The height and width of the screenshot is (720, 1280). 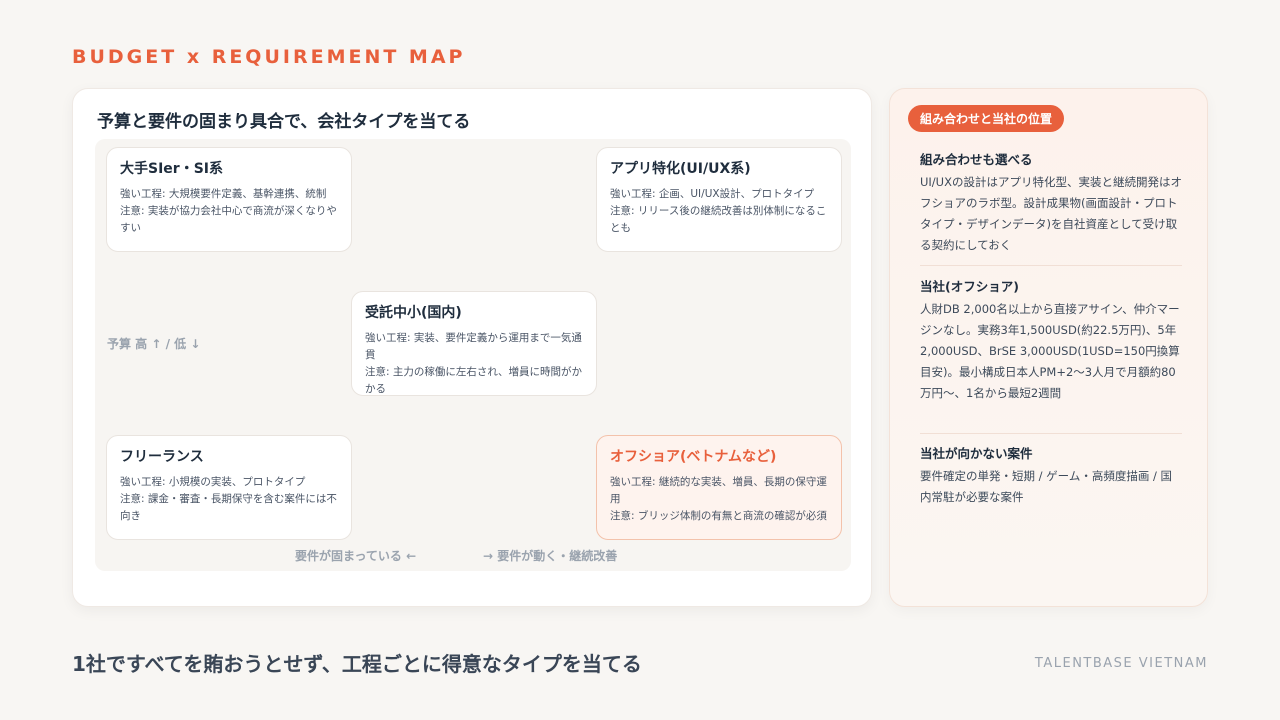 I want to click on footer-tagline: 1社ですべてを賄おうとせず、工程ごとに得意なタイプを当てる, so click(x=357, y=664).